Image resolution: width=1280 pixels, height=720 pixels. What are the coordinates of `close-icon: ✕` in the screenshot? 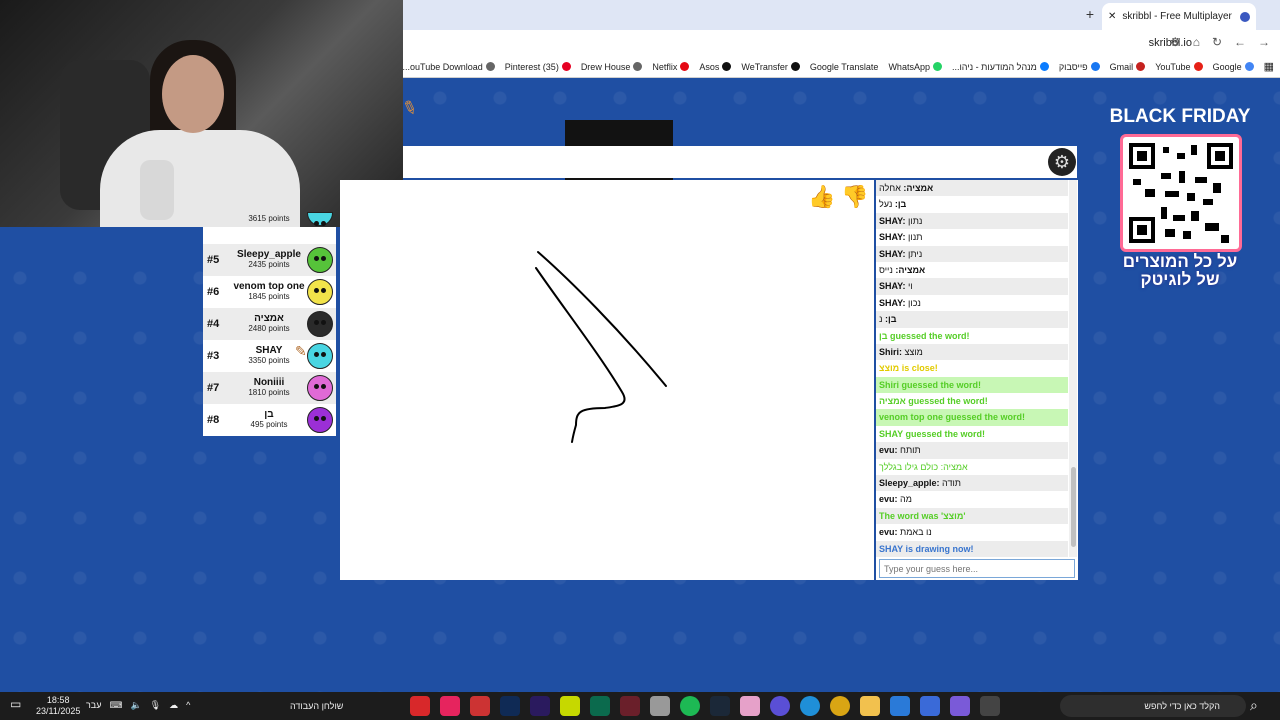 It's located at (1112, 16).